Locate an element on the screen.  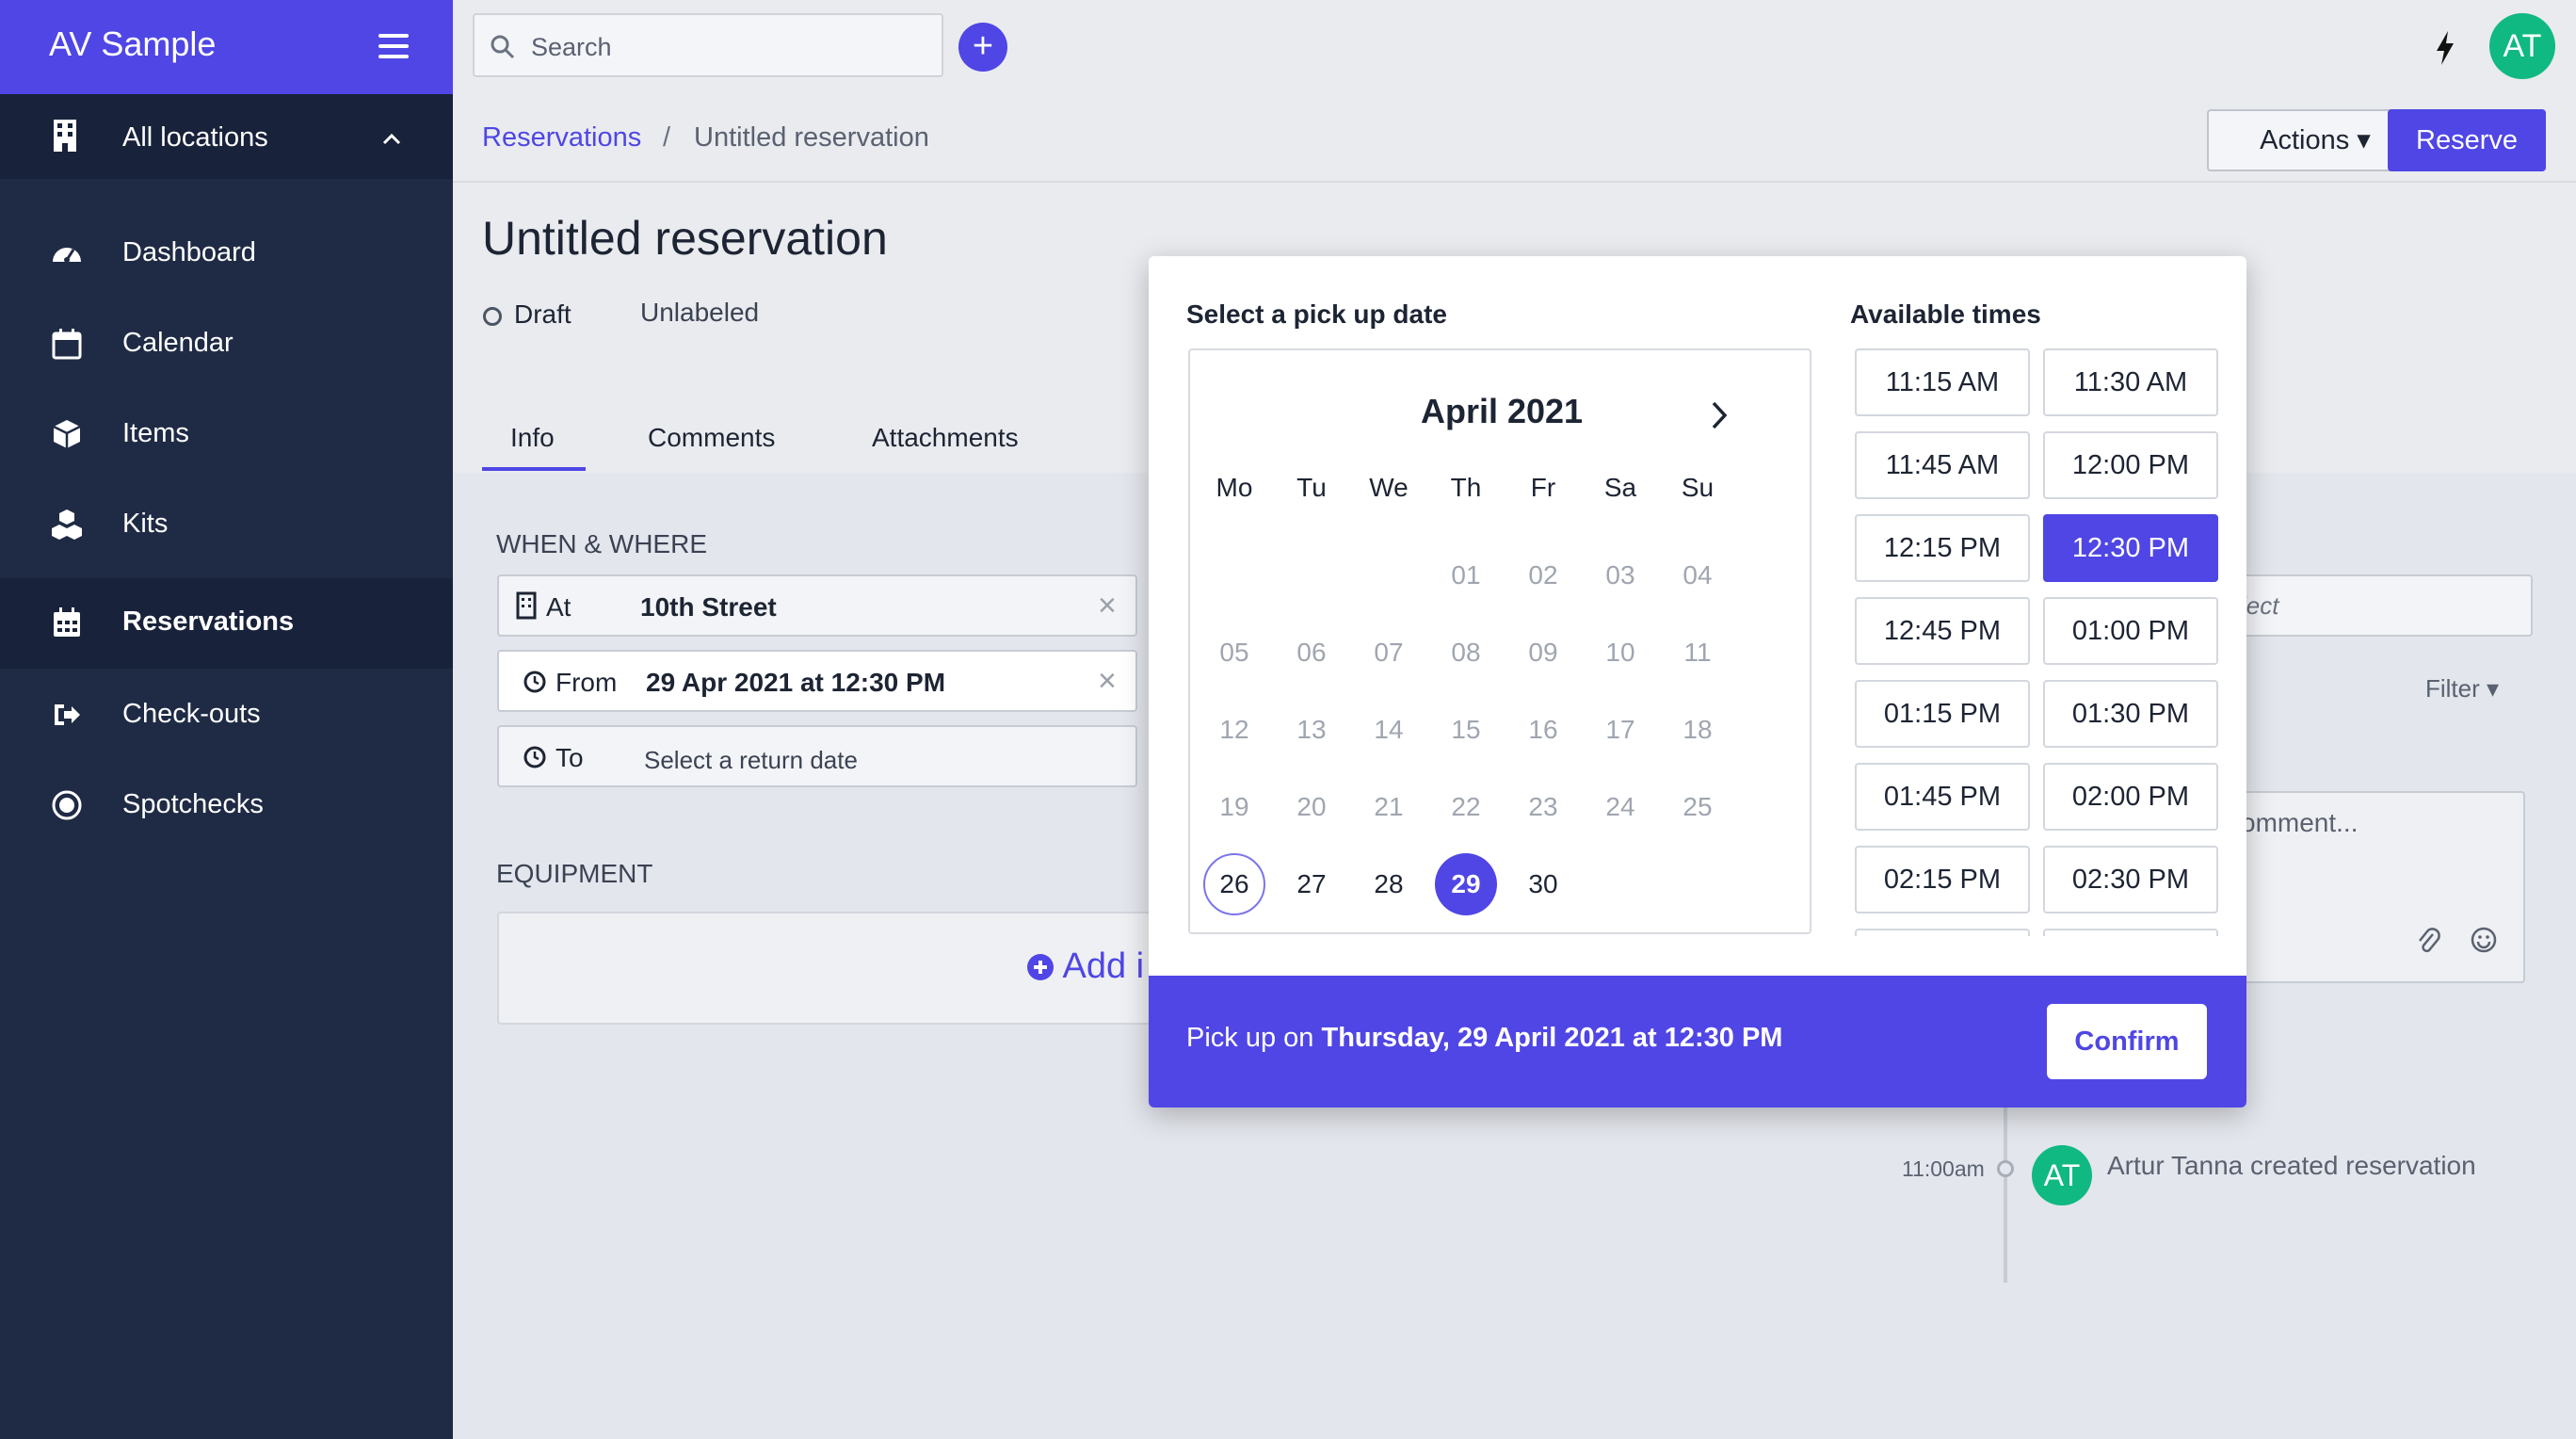
sidebar-item-check-outs: Check-outs is located at coordinates (226, 716).